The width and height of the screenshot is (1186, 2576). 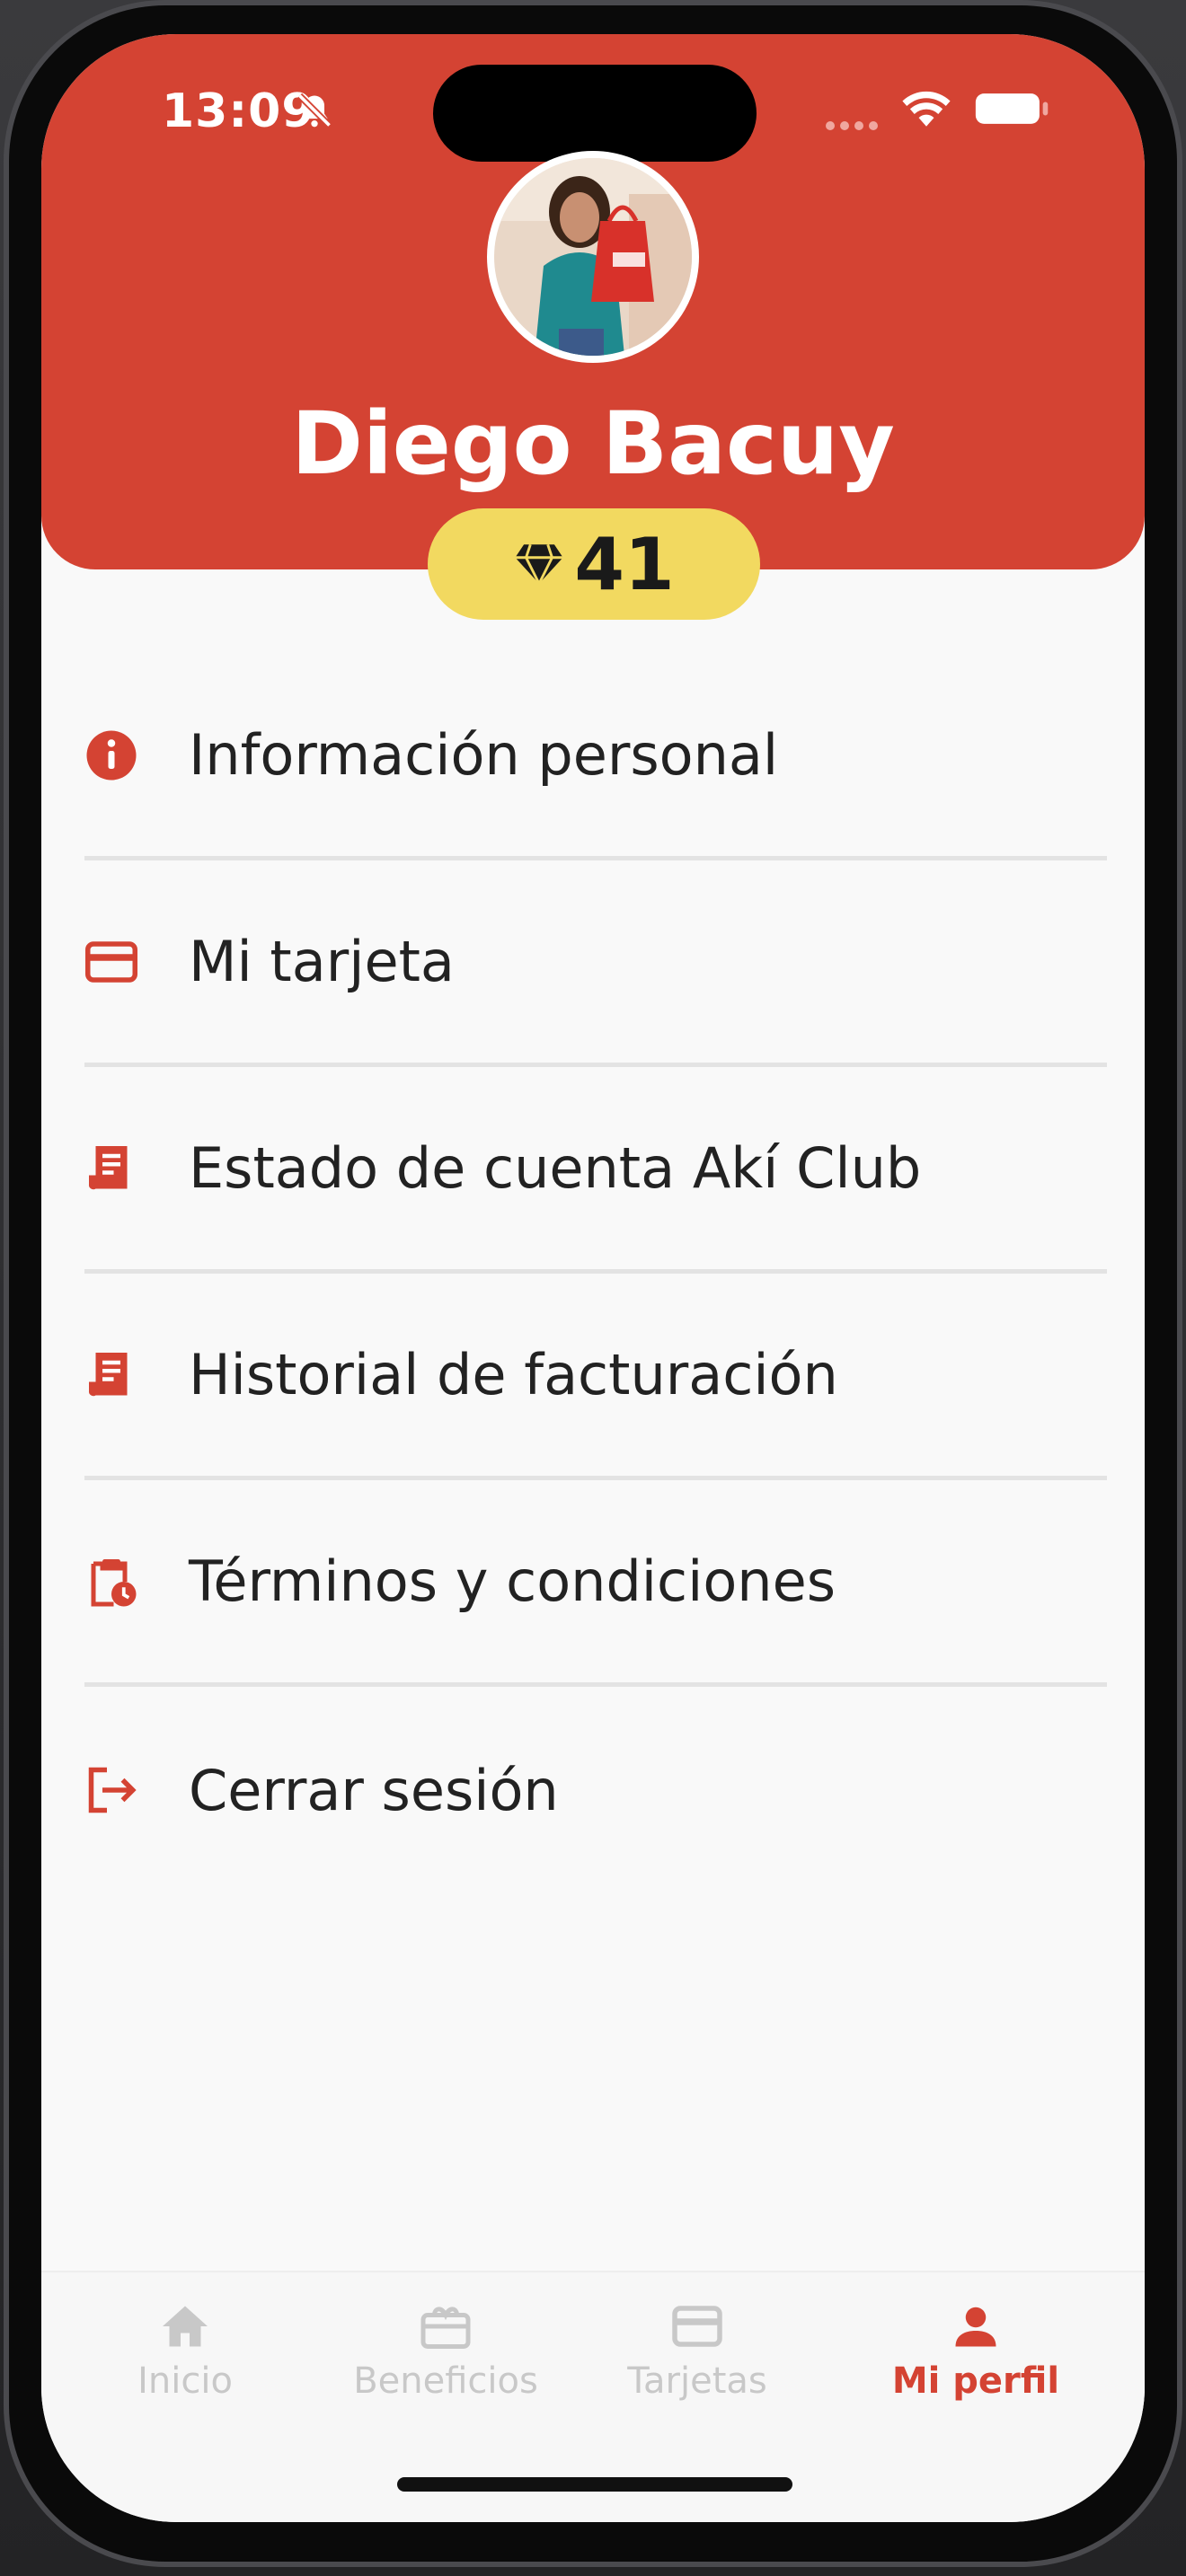 What do you see at coordinates (111, 962) in the screenshot?
I see `credit-card-icon` at bounding box center [111, 962].